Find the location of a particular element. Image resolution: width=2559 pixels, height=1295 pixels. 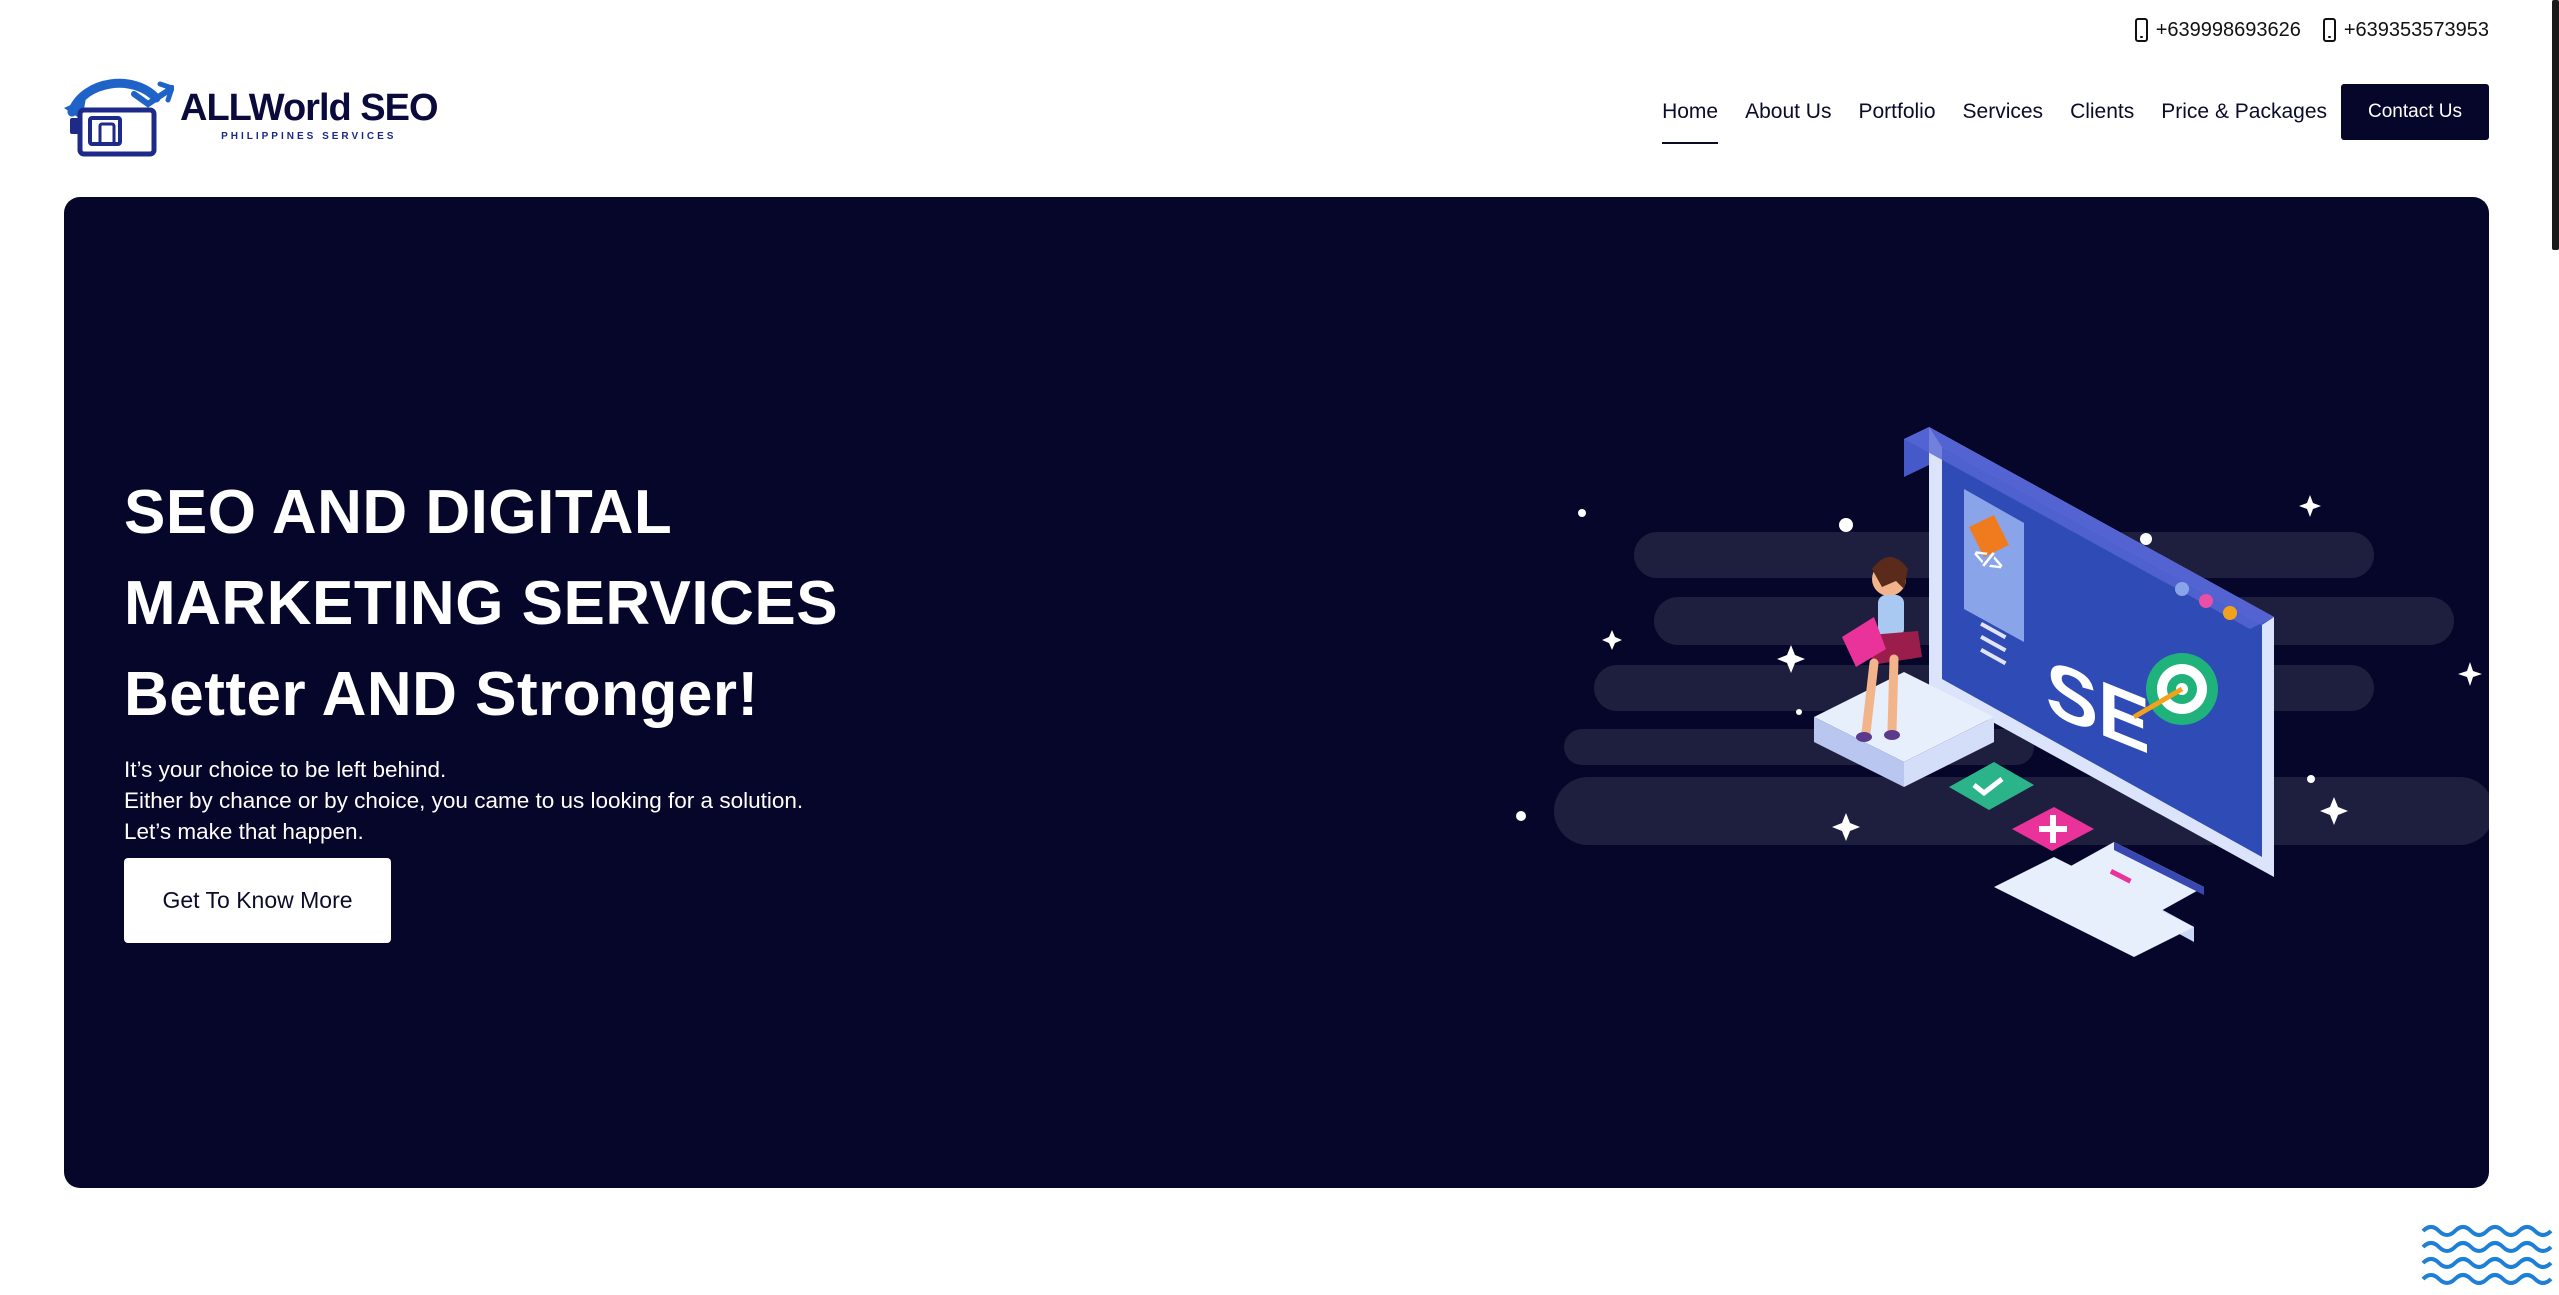

nav-item-services: Services is located at coordinates (2003, 112).